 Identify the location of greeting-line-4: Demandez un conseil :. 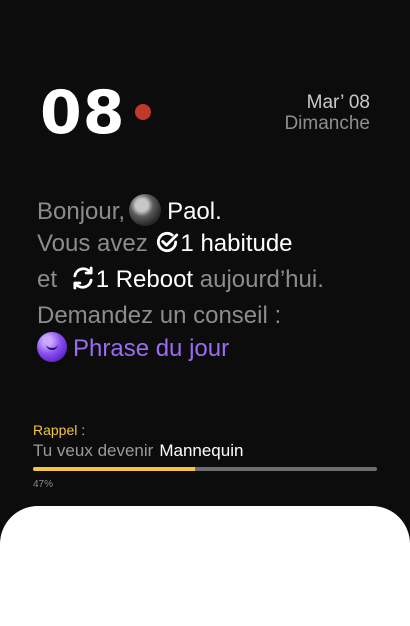
(217, 316).